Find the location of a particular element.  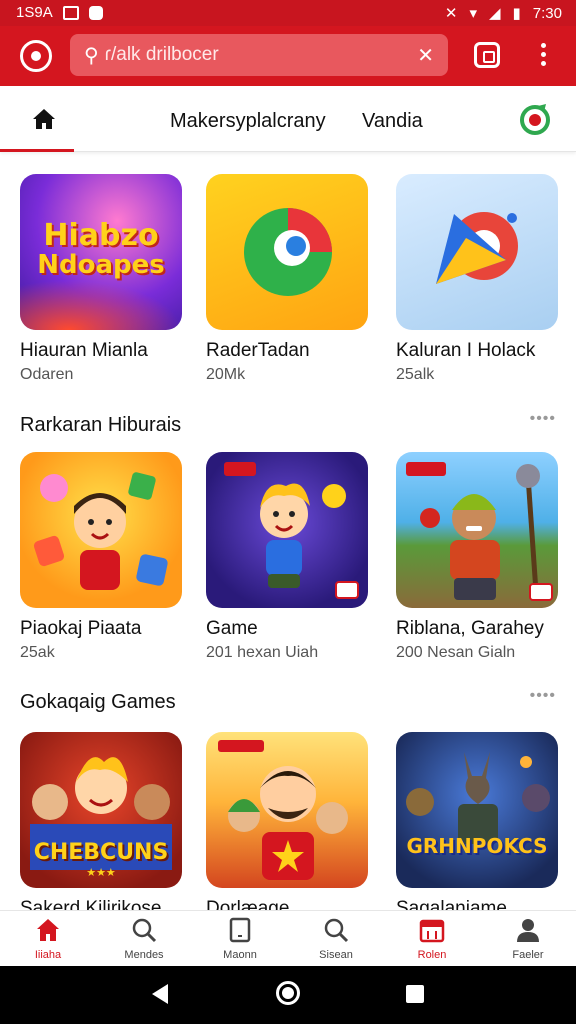

game-subtitle: 25ak is located at coordinates (37, 652).